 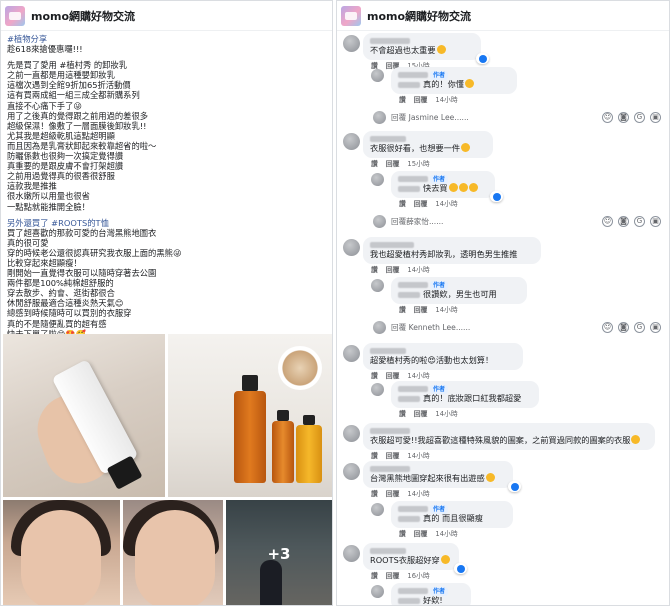 What do you see at coordinates (403, 50) in the screenshot?
I see `comment-body: 不會超過也太重要` at bounding box center [403, 50].